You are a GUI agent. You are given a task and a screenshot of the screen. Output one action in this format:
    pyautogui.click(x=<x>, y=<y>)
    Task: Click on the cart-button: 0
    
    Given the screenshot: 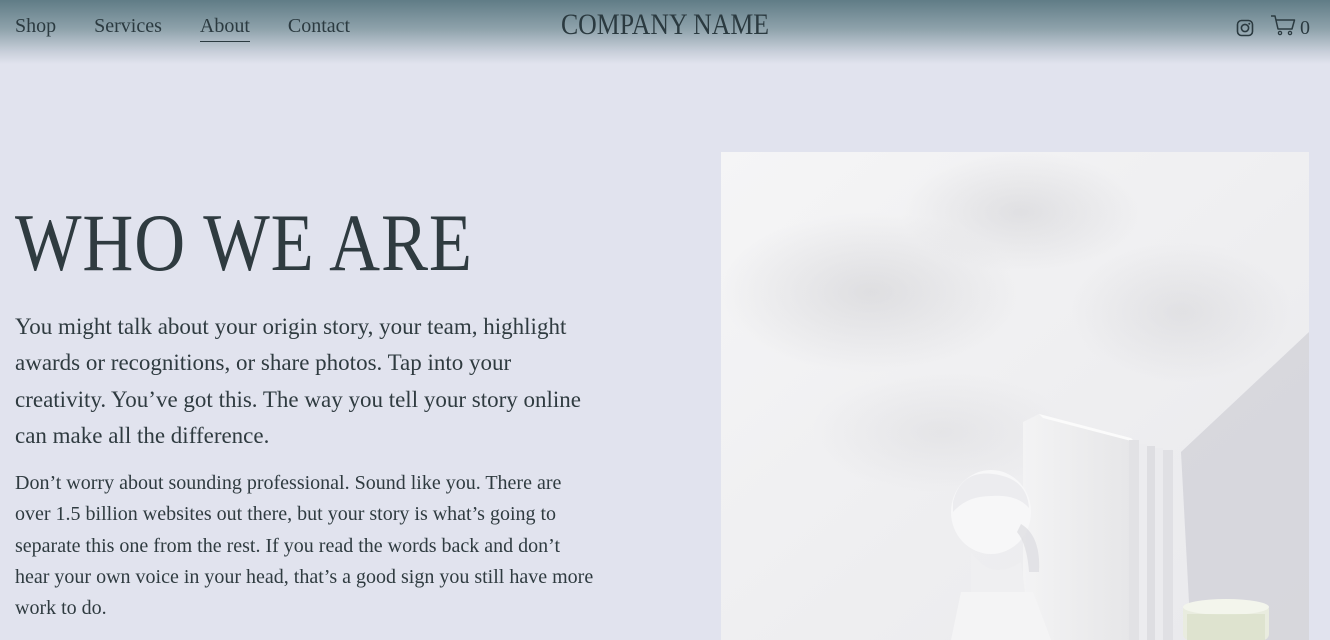 What is the action you would take?
    pyautogui.click(x=1290, y=27)
    